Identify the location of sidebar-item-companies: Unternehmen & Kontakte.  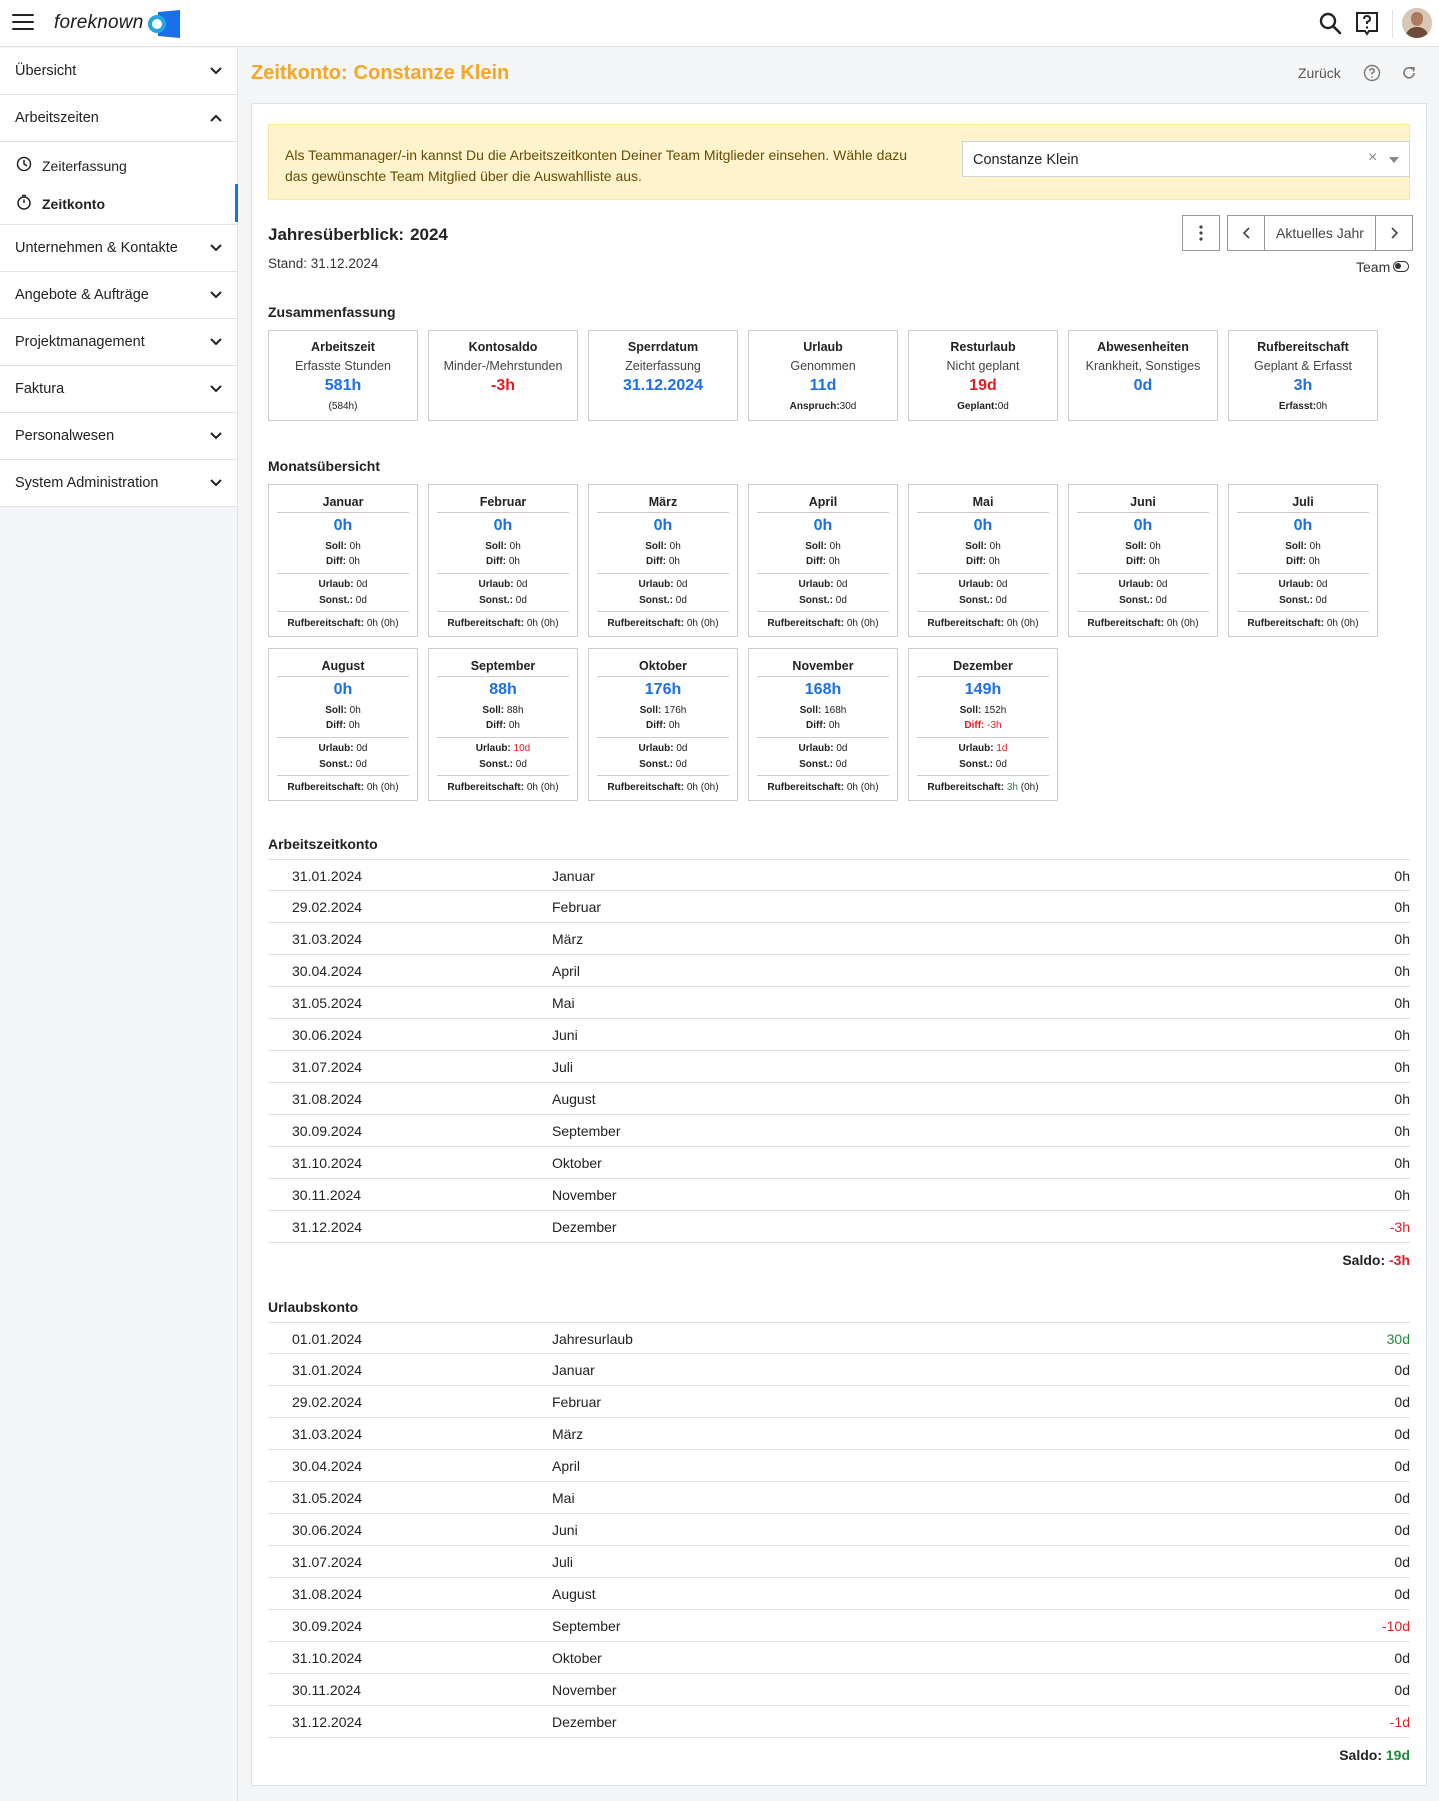
(118, 248).